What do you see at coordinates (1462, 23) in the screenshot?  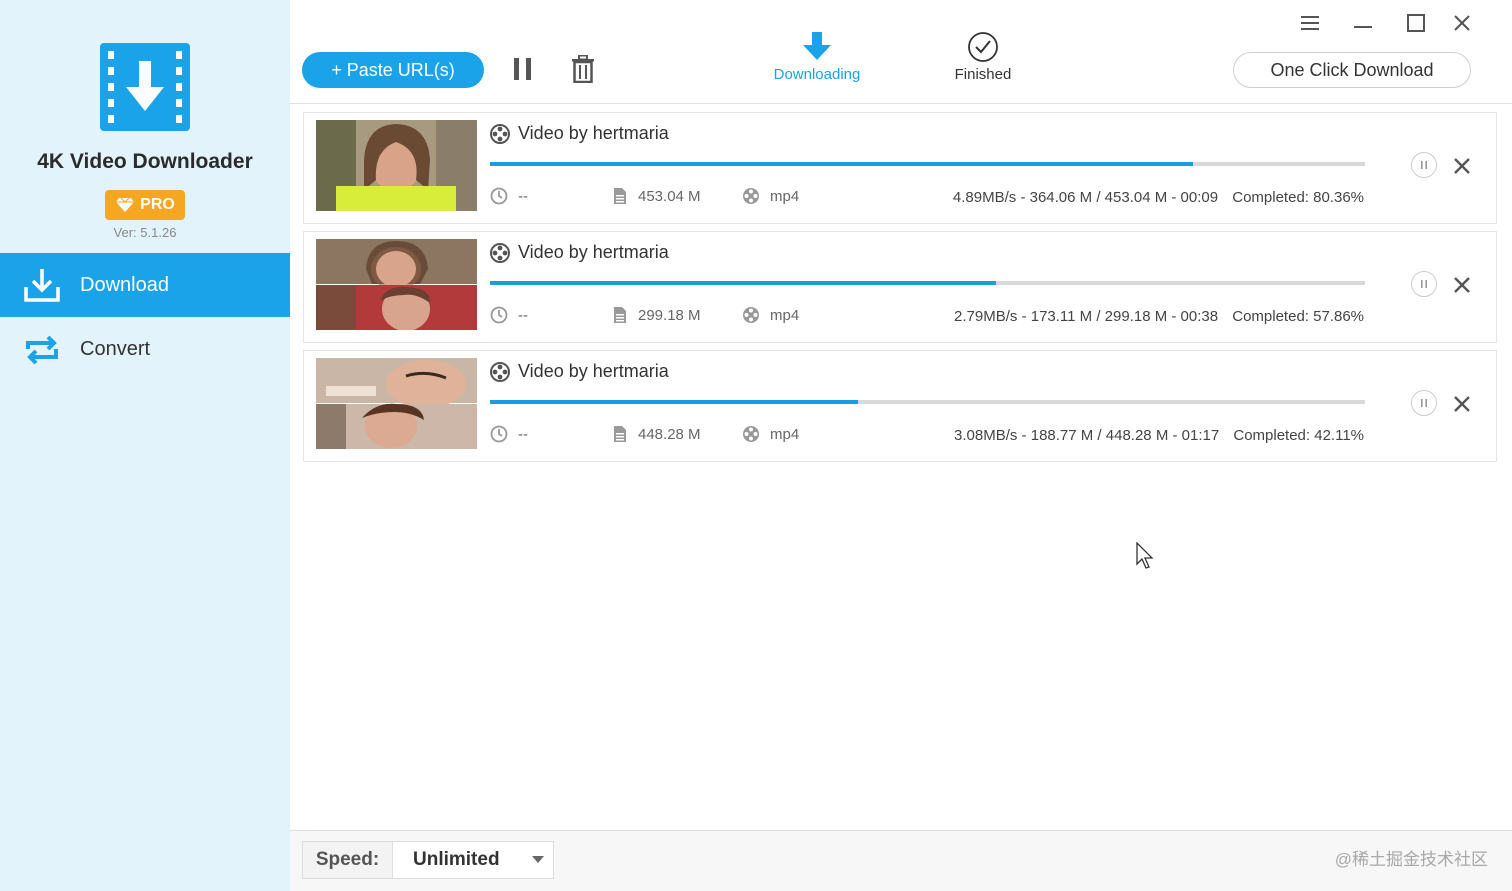 I see `close-icon` at bounding box center [1462, 23].